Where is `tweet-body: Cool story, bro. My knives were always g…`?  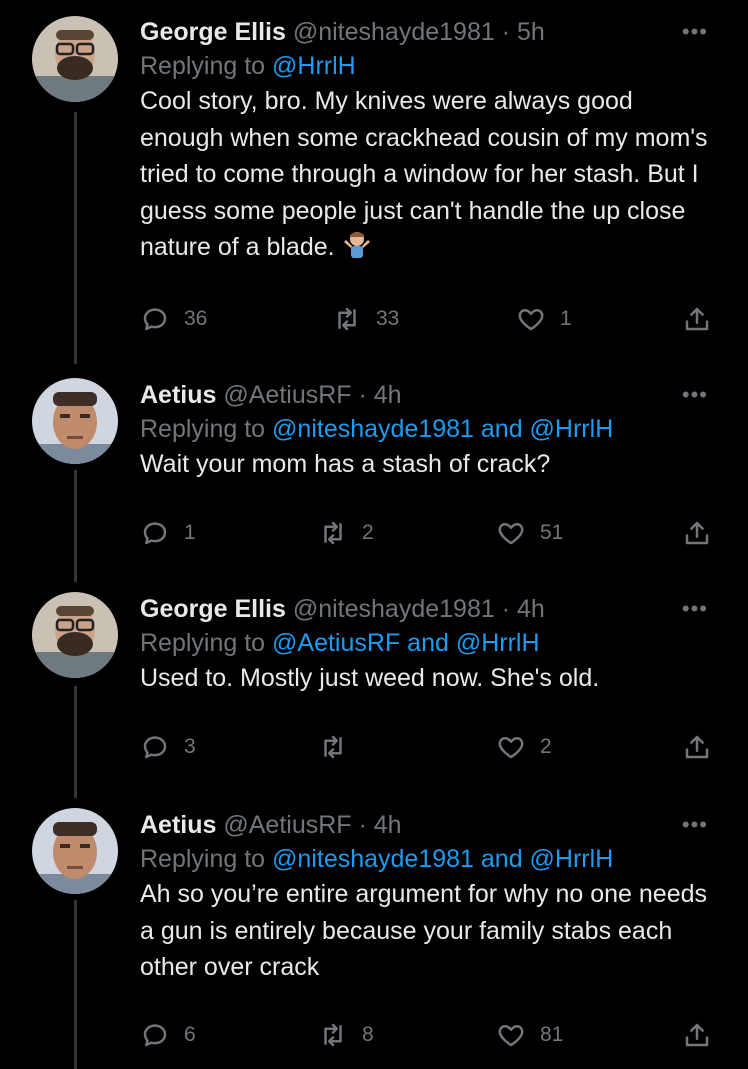 tweet-body: Cool story, bro. My knives were always g… is located at coordinates (424, 174).